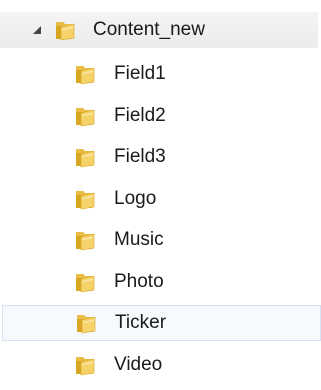 The width and height of the screenshot is (321, 390). I want to click on tree-item-photo: Photo, so click(160, 282).